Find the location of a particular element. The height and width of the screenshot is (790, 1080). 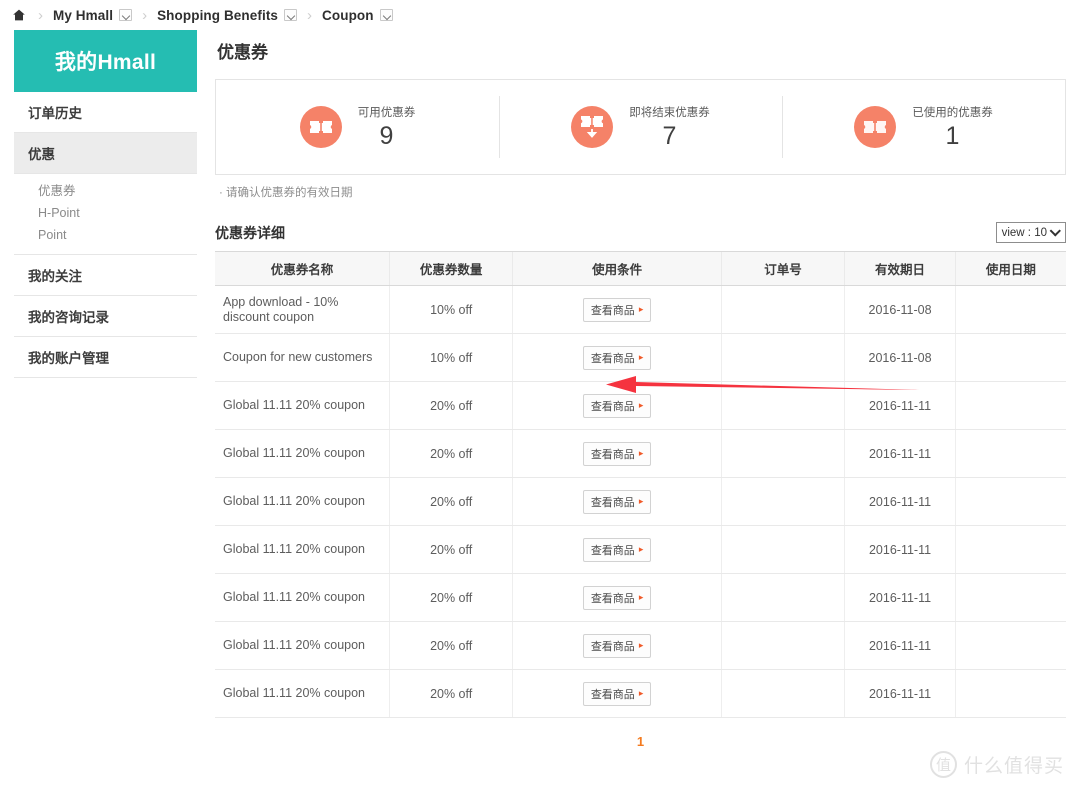

sidebar-subitem-h-point: H-Point is located at coordinates (105, 213).